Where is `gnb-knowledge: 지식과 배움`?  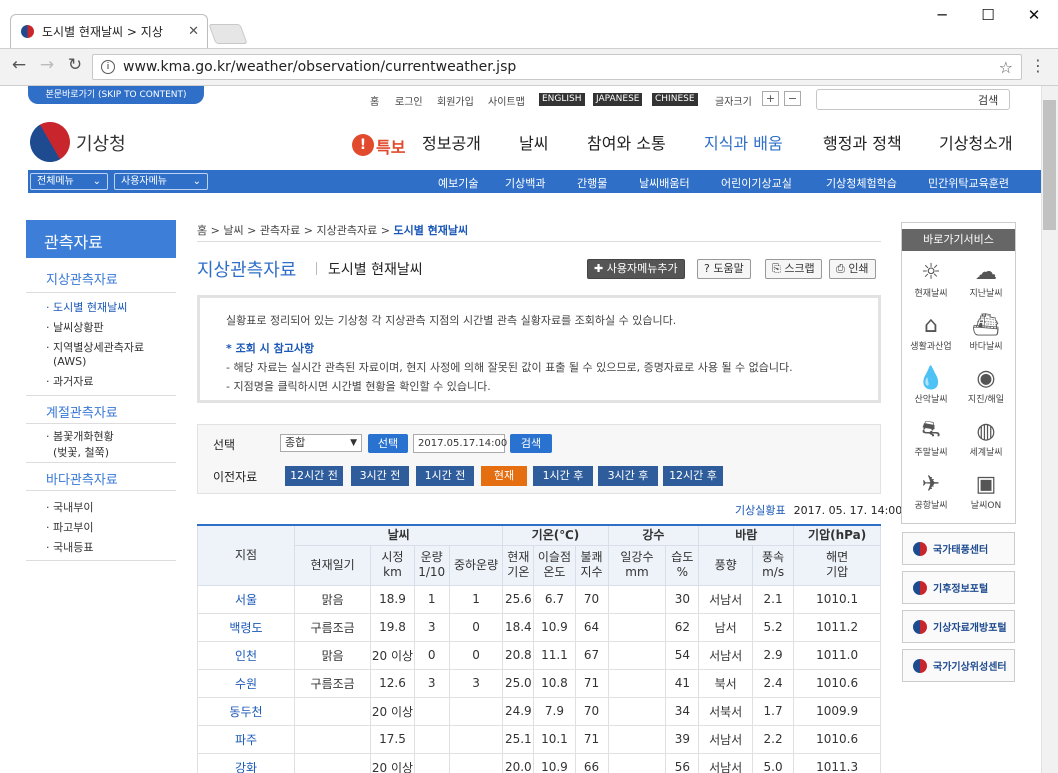 gnb-knowledge: 지식과 배움 is located at coordinates (743, 142).